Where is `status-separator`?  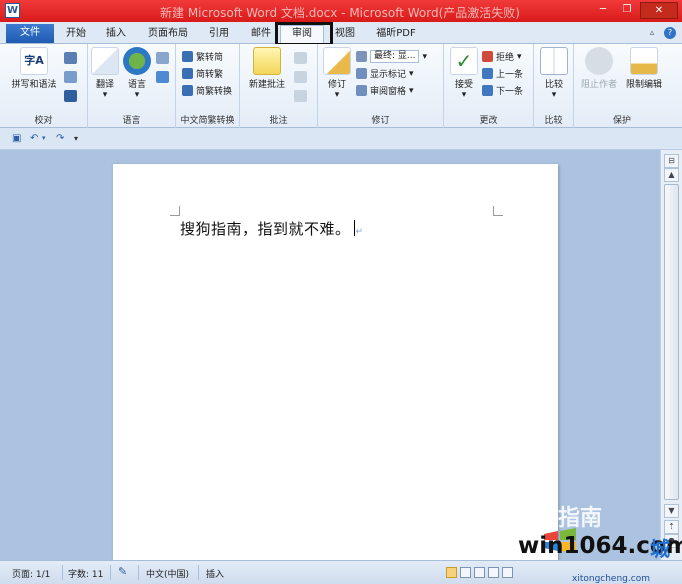
status-separator is located at coordinates (198, 572).